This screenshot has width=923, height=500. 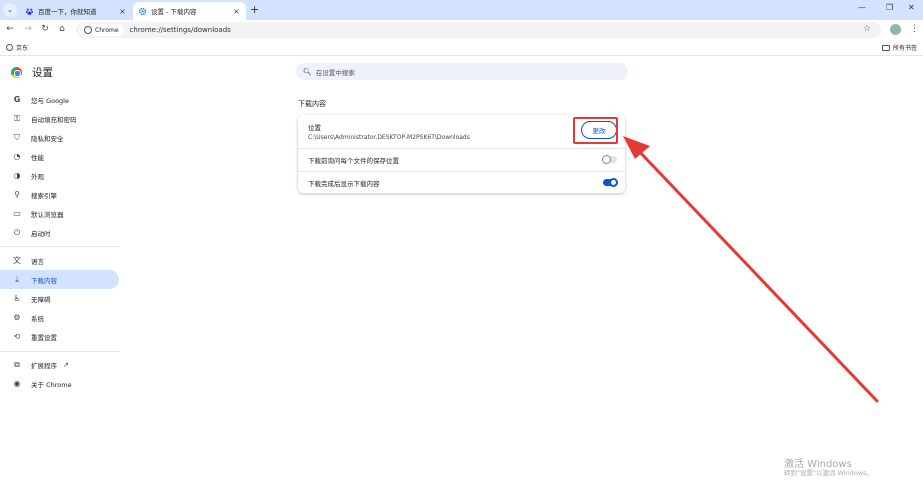 I want to click on ask-before-download-toggle, so click(x=609, y=159).